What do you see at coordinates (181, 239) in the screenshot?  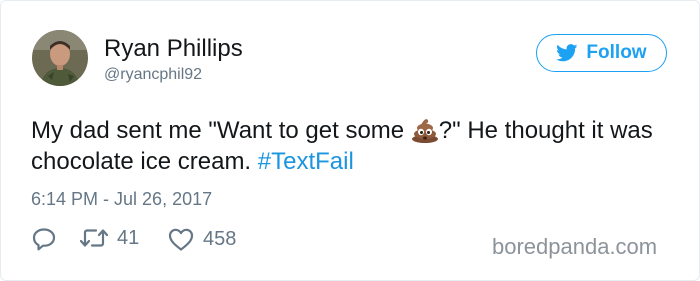 I see `heart-icon` at bounding box center [181, 239].